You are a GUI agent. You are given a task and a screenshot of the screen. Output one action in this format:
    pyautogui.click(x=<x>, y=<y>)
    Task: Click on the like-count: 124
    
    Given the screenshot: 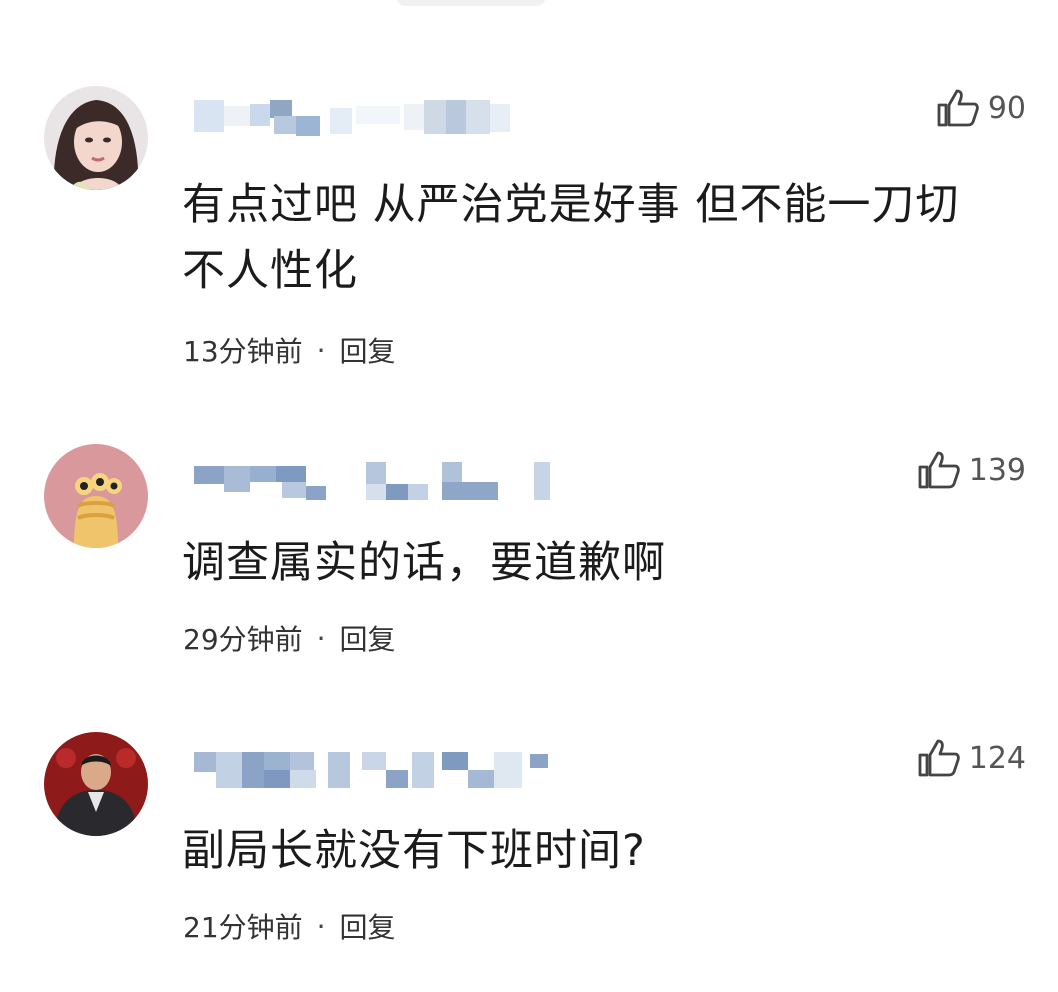 What is the action you would take?
    pyautogui.click(x=997, y=758)
    